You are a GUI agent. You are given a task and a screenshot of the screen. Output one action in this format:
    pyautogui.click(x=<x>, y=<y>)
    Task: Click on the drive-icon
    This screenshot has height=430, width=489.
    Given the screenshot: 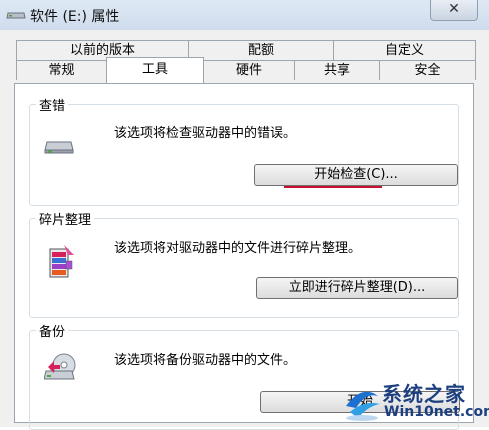 What is the action you would take?
    pyautogui.click(x=16, y=17)
    